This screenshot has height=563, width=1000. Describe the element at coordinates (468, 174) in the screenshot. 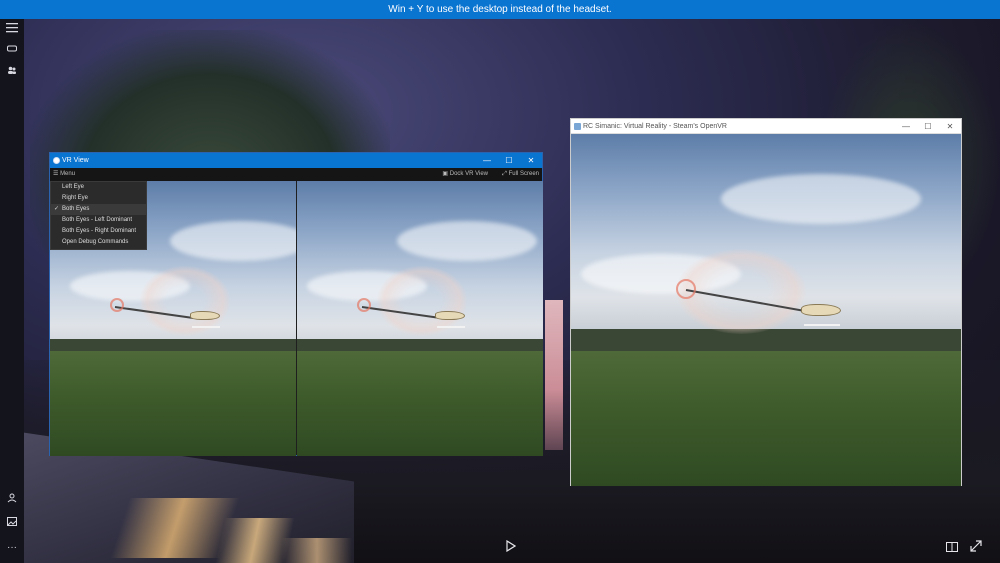

I see `dock-label: Dock VR View` at that location.